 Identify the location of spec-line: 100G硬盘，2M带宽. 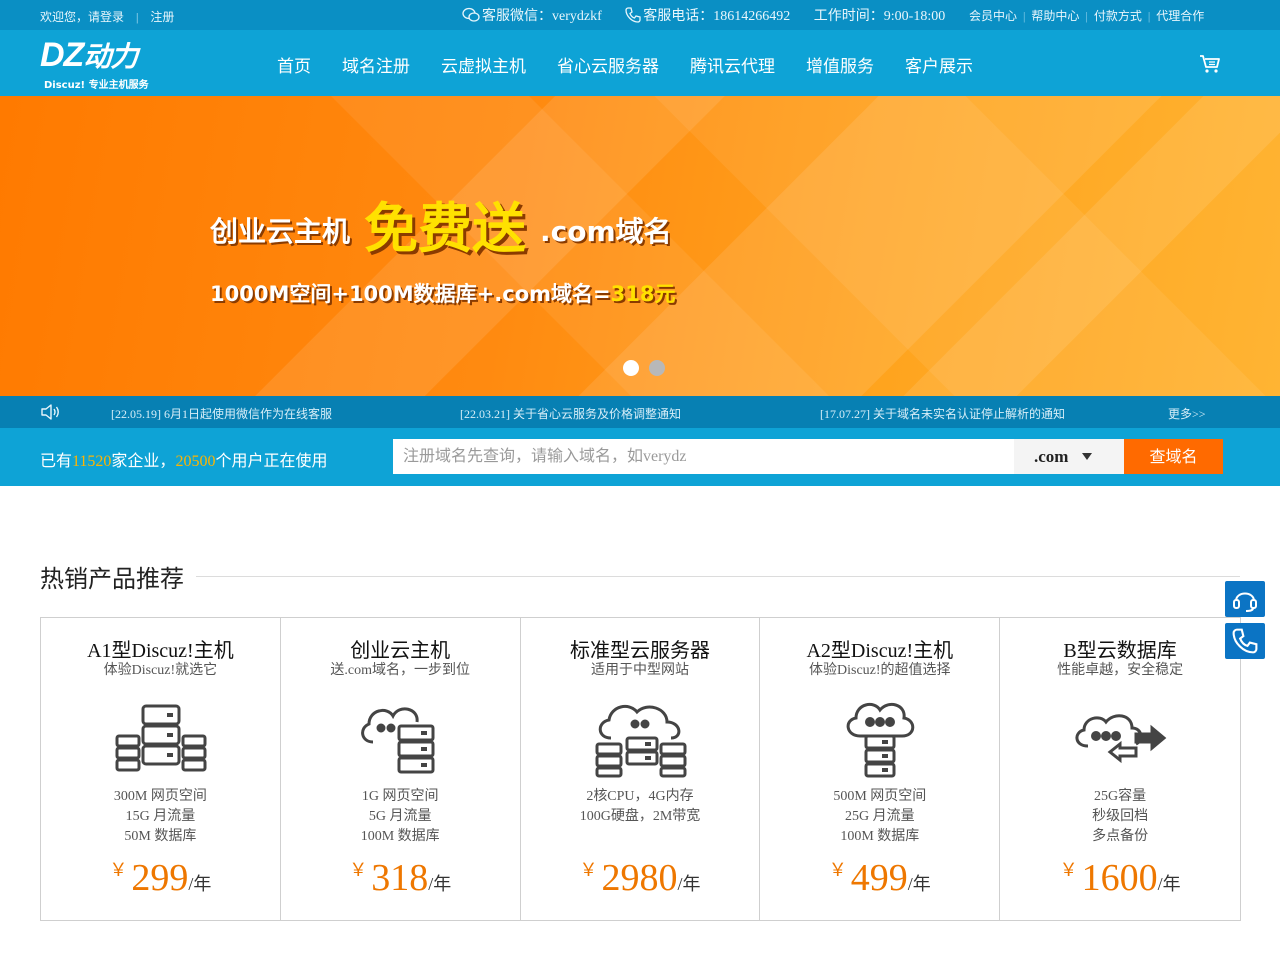
(640, 816).